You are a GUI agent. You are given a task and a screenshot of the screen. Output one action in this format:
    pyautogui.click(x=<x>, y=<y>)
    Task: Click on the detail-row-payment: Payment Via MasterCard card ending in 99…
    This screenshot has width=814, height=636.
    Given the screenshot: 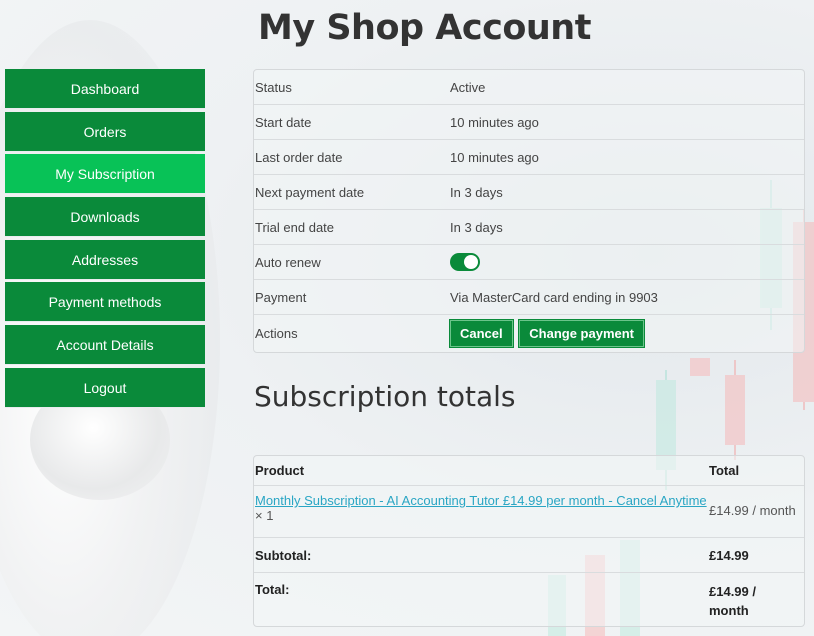 What is the action you would take?
    pyautogui.click(x=529, y=297)
    